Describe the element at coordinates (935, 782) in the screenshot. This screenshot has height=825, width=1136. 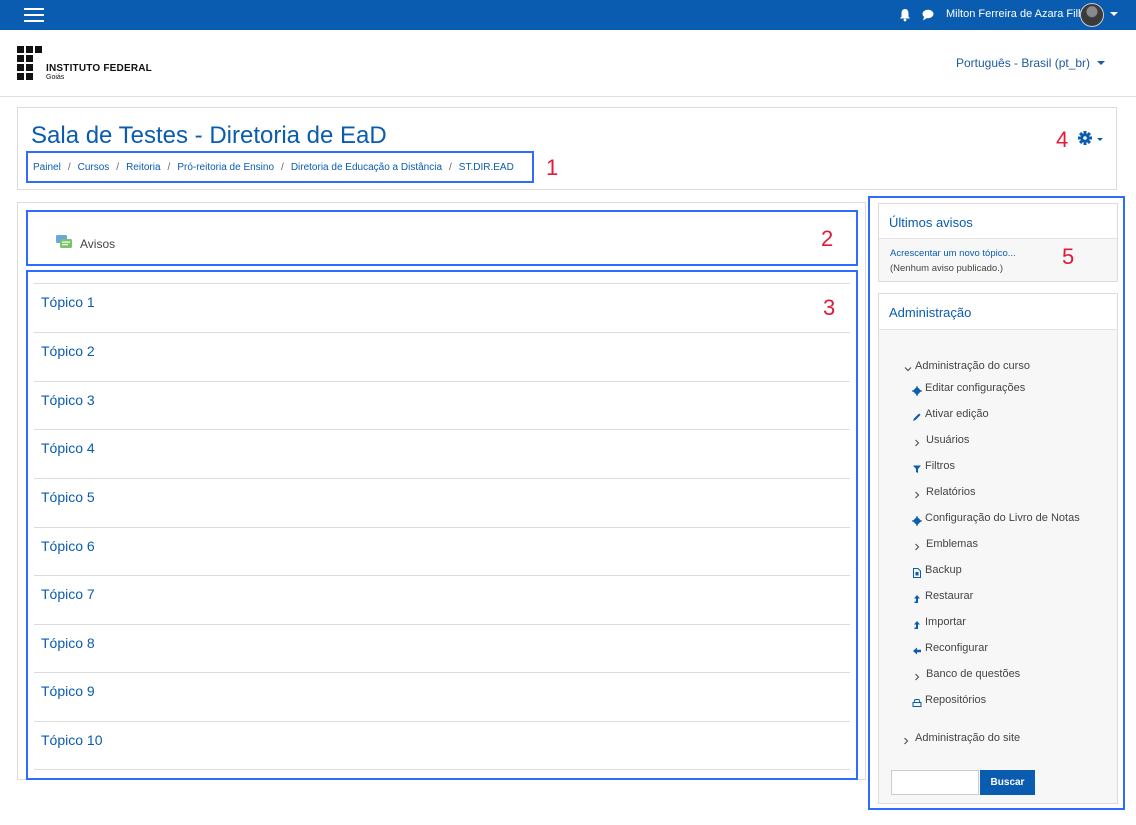
I see `admin-search-input` at that location.